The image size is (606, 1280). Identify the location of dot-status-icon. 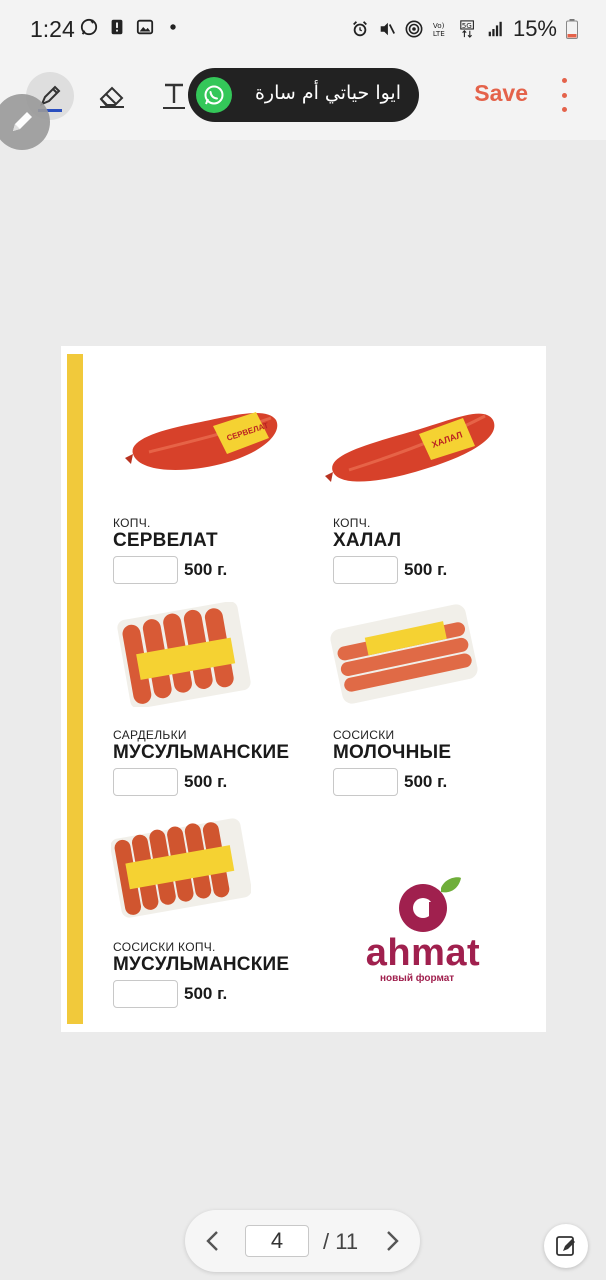
(173, 27).